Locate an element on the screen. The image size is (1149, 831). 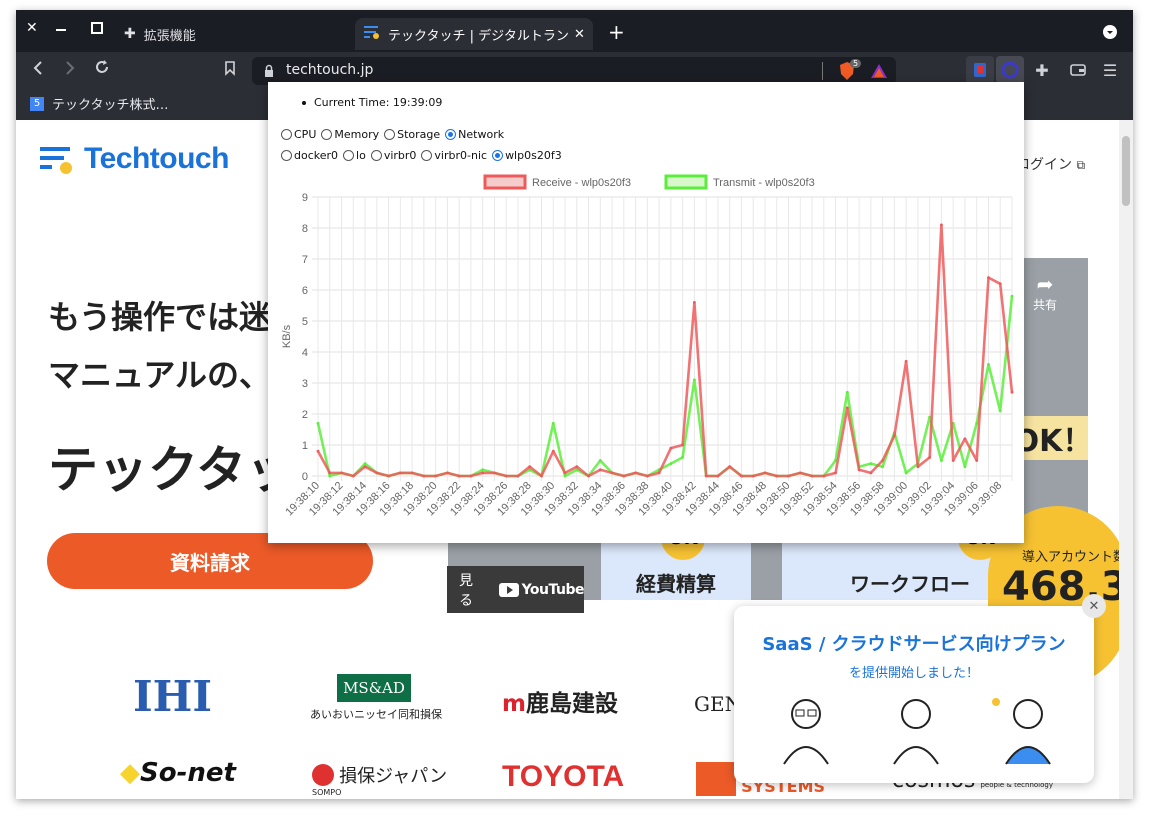
techtouch-logo: Techtouch is located at coordinates (134, 159).